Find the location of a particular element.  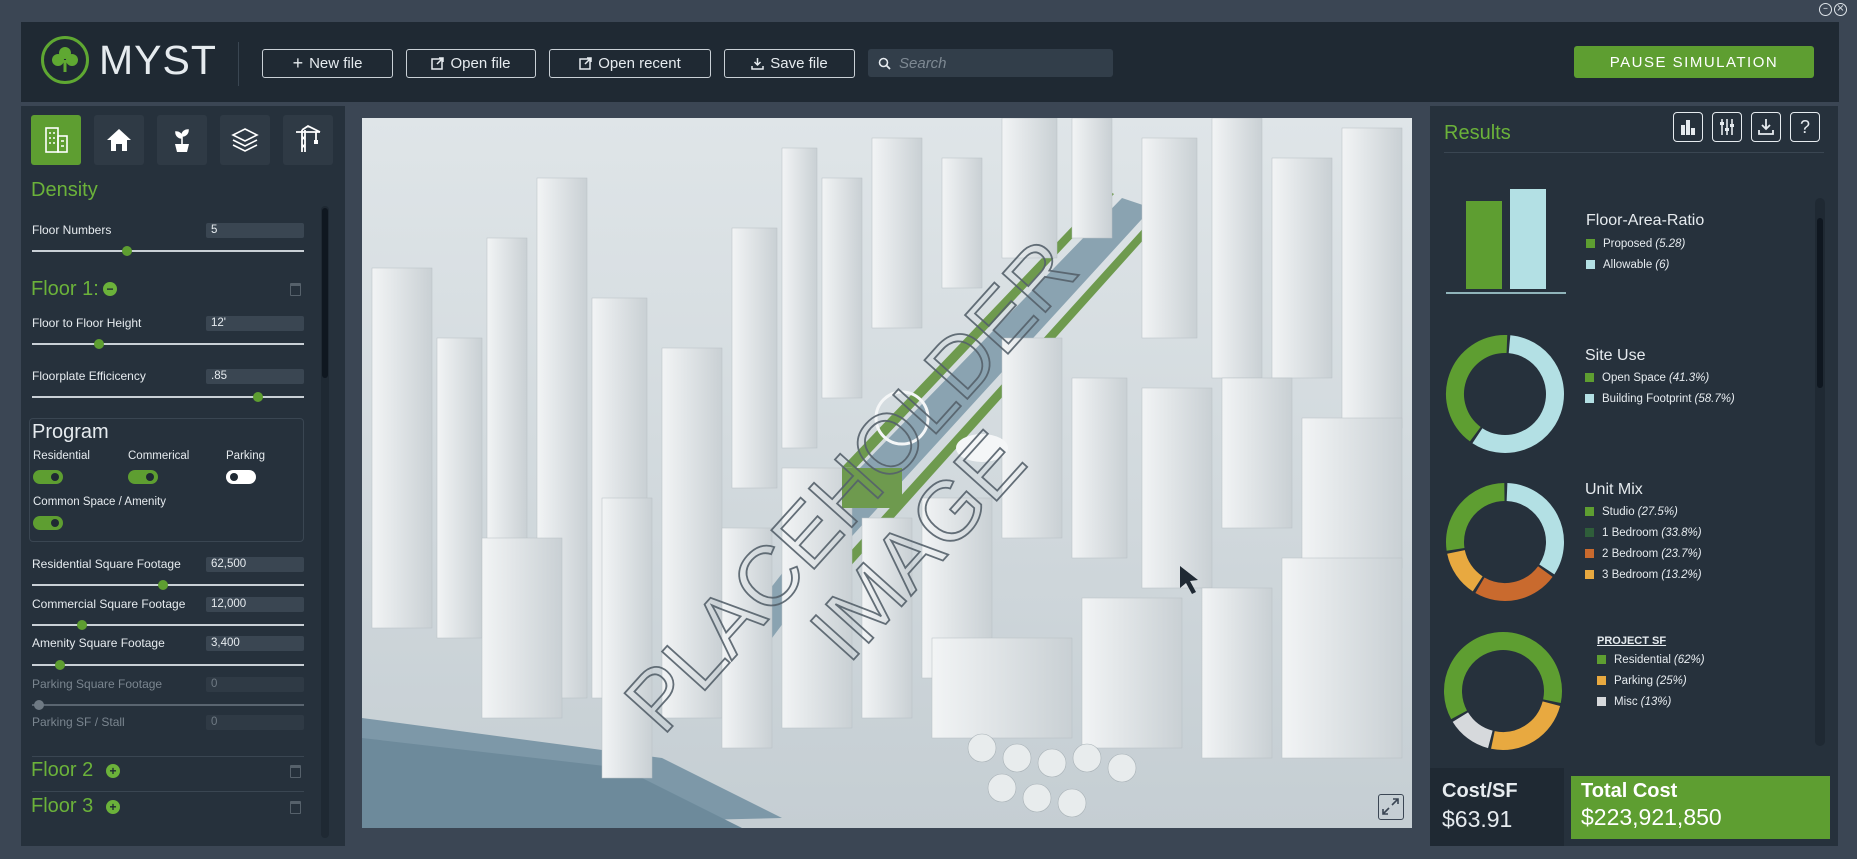

help-icon: ? is located at coordinates (1805, 127).